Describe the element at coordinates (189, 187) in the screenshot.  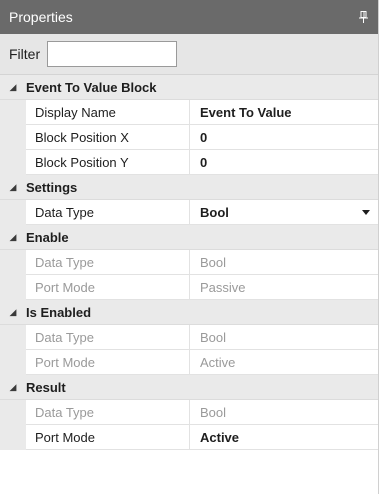
I see `category-settings: ◢ Settings` at that location.